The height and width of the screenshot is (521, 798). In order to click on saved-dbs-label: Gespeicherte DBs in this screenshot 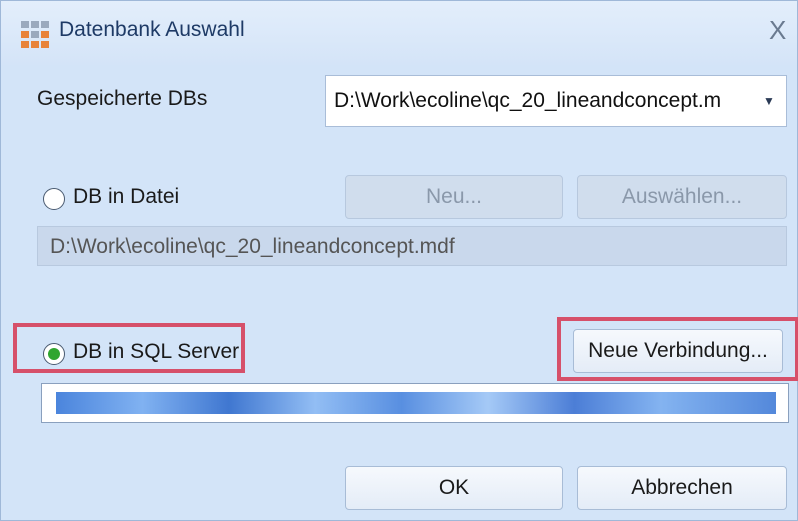, I will do `click(122, 98)`.